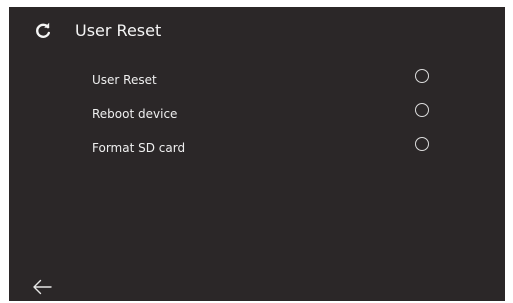 The image size is (513, 303). Describe the element at coordinates (257, 80) in the screenshot. I see `option-user-reset: User Reset` at that location.